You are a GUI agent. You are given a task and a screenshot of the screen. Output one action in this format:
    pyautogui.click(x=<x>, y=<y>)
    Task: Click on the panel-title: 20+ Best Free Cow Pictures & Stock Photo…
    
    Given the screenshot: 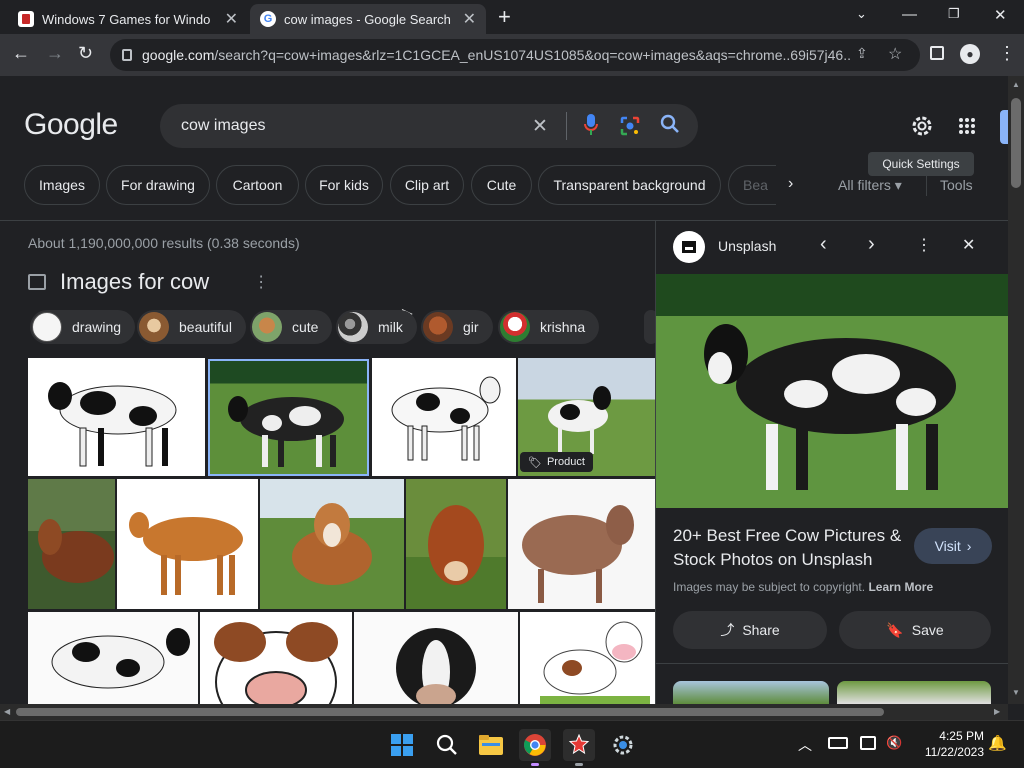 What is the action you would take?
    pyautogui.click(x=788, y=548)
    